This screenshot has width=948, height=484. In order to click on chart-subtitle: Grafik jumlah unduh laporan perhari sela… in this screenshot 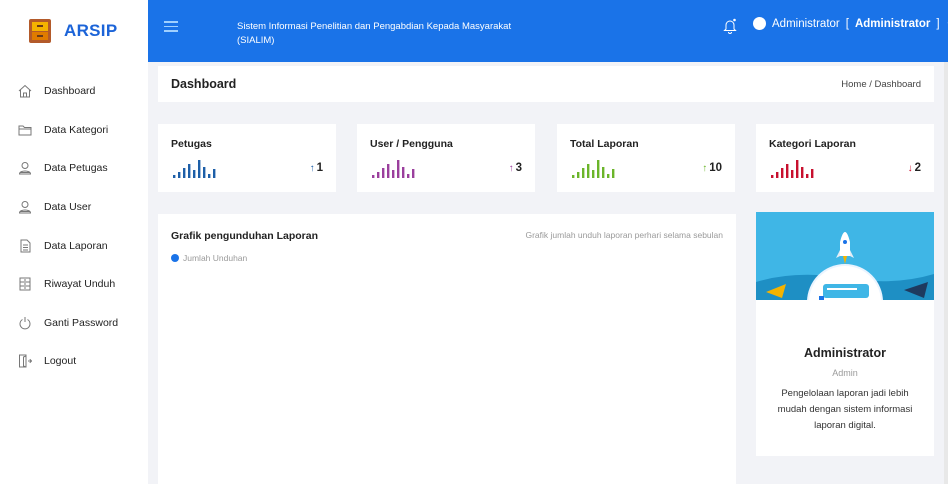, I will do `click(624, 235)`.